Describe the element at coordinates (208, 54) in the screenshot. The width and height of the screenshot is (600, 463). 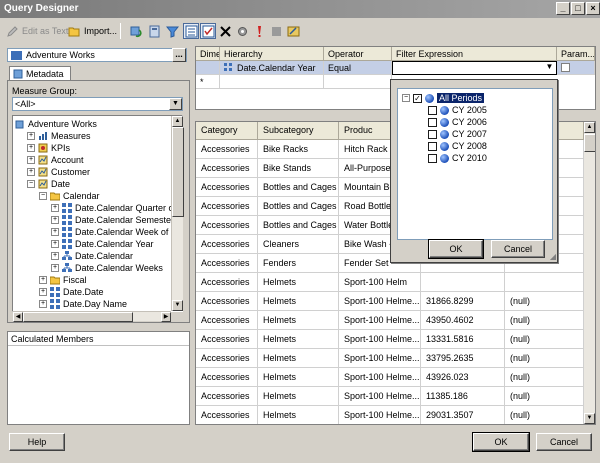
I see `filter-header-dimension: Dimension` at that location.